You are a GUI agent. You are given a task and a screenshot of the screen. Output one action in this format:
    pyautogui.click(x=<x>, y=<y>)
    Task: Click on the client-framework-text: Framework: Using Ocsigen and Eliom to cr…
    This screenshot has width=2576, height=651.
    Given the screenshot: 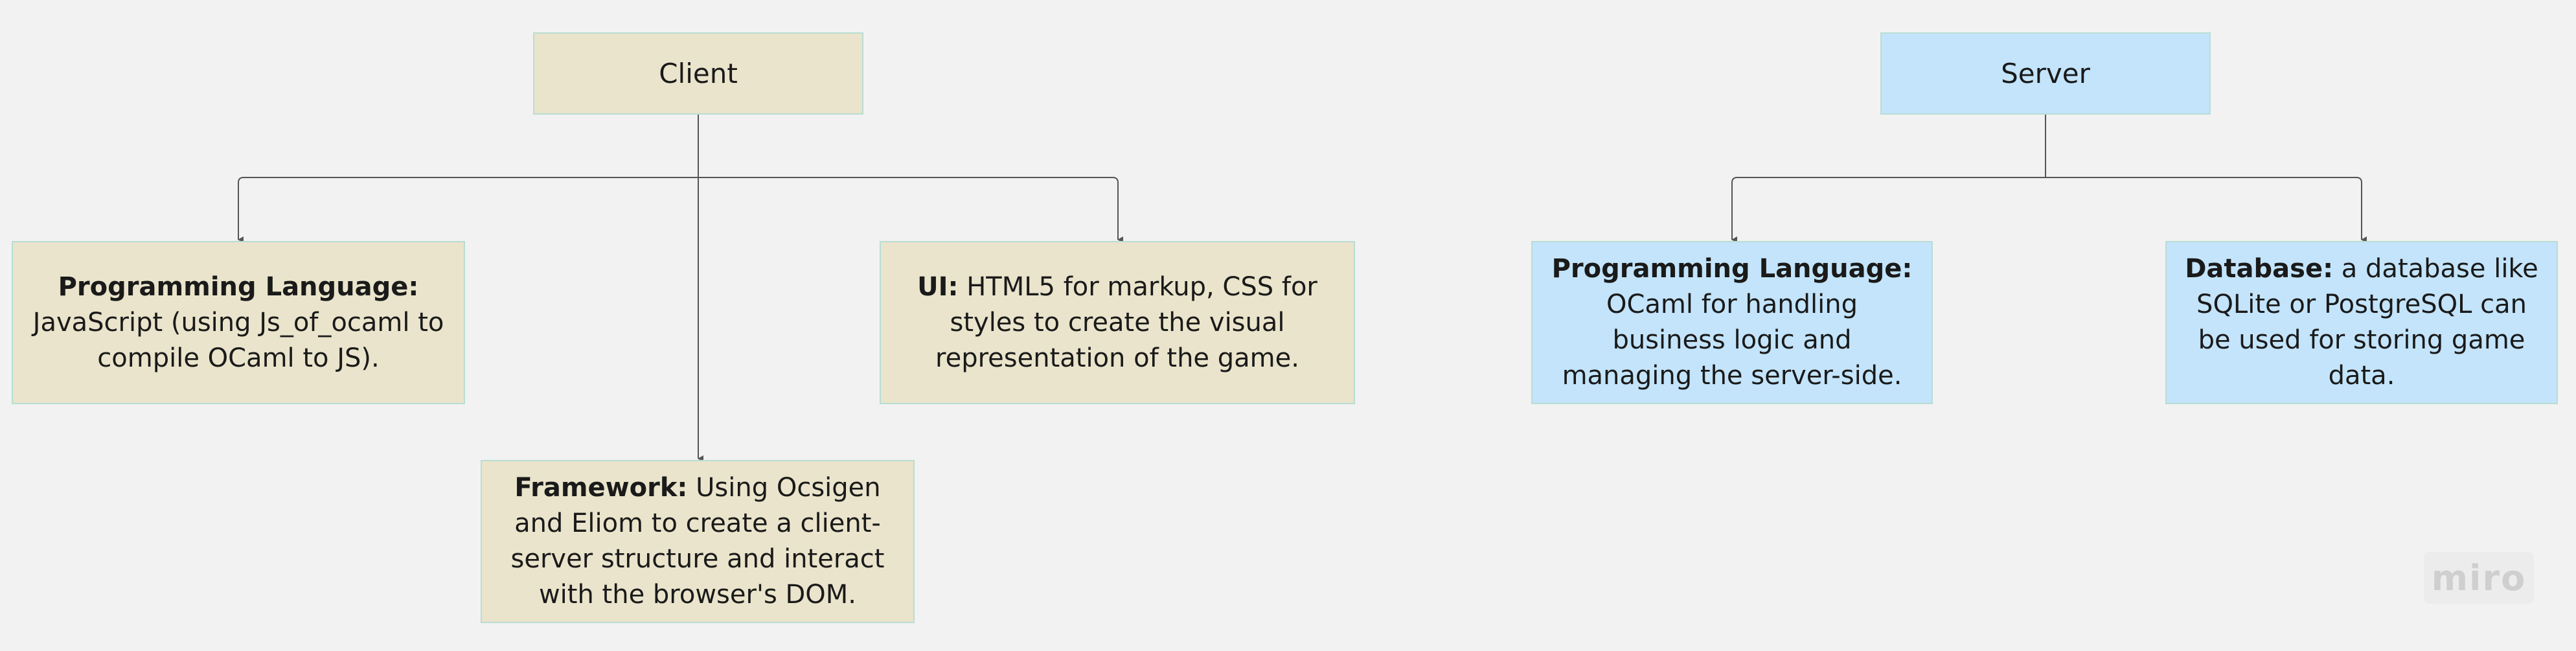 What is the action you would take?
    pyautogui.click(x=698, y=542)
    